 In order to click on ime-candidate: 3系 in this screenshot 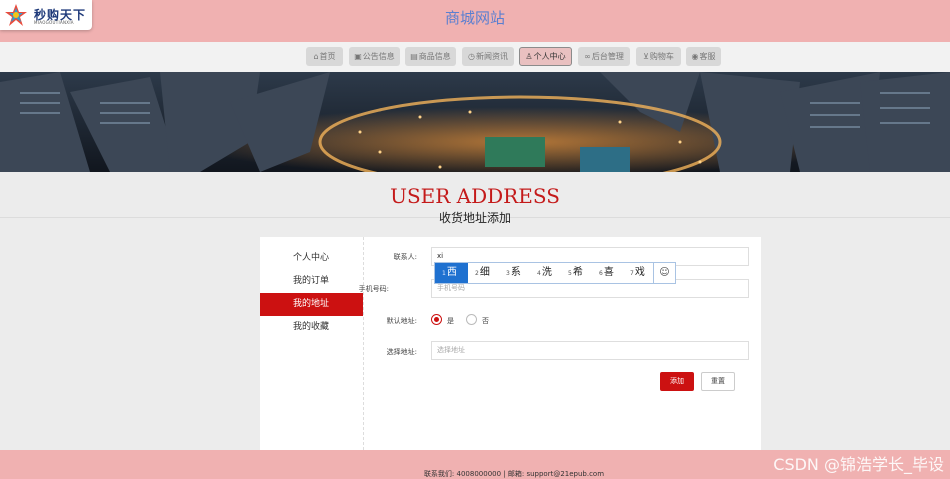, I will do `click(520, 273)`.